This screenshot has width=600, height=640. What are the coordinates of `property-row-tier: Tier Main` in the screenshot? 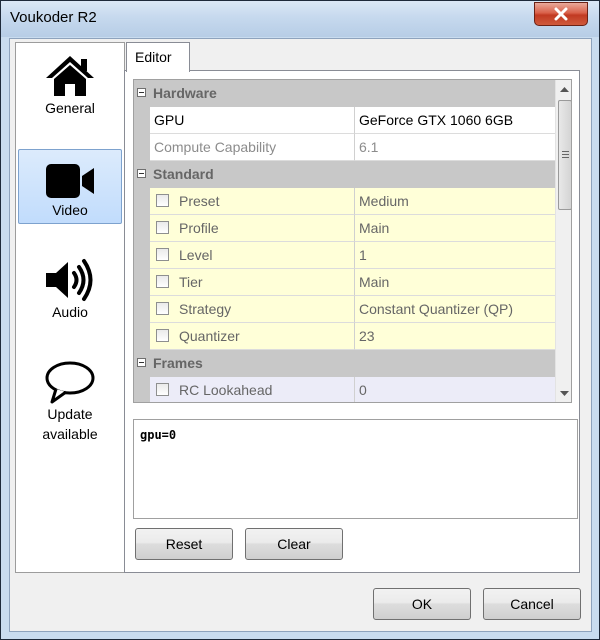 It's located at (344, 282).